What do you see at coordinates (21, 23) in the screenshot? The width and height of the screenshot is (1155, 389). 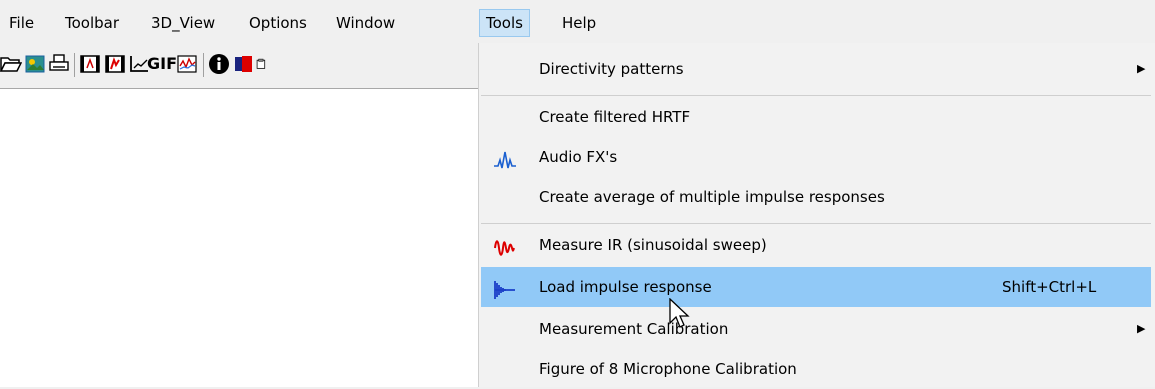 I see `menu-file: File` at bounding box center [21, 23].